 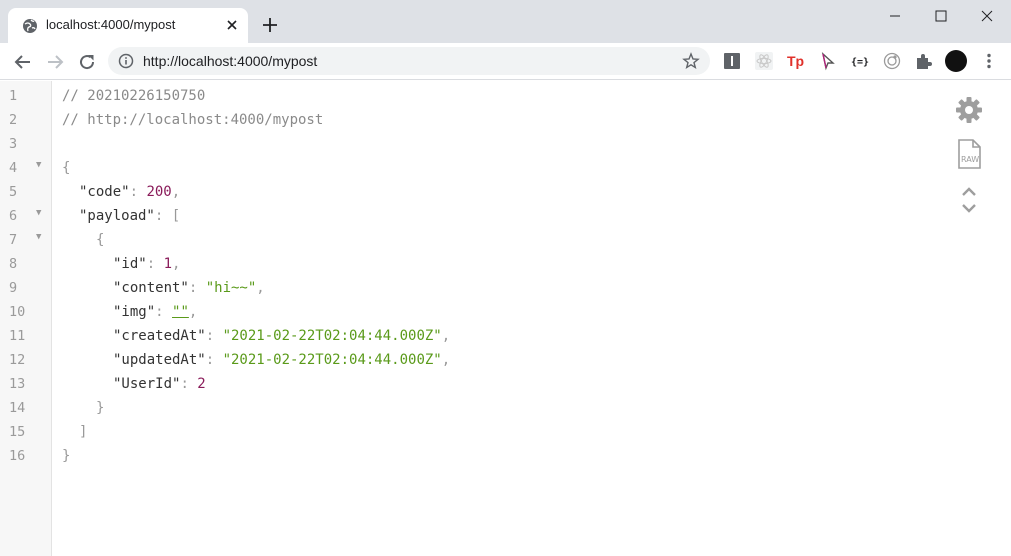 I want to click on gutter-line: 4 ▼, so click(x=26, y=168).